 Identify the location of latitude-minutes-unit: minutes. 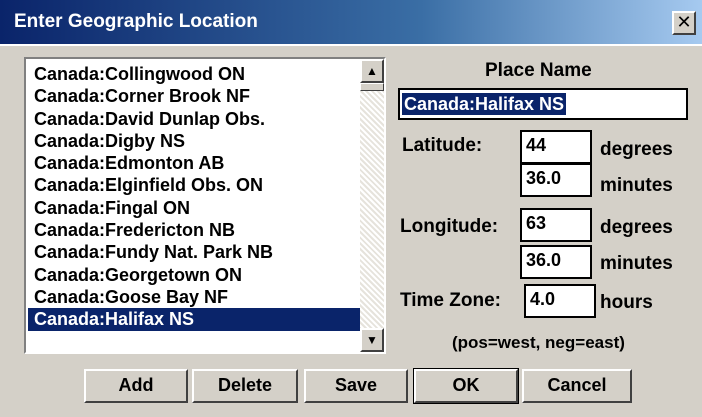
(636, 185).